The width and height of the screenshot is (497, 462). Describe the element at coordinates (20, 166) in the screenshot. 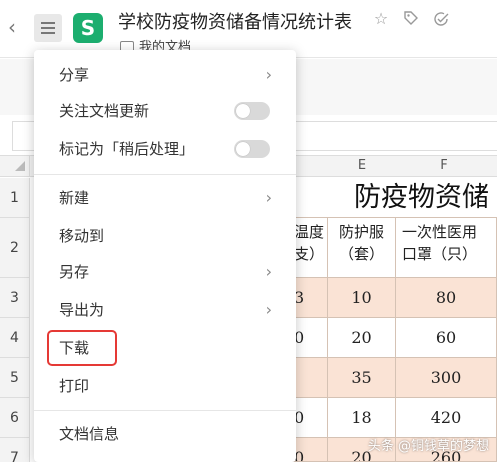

I see `corner-triangle-icon` at that location.